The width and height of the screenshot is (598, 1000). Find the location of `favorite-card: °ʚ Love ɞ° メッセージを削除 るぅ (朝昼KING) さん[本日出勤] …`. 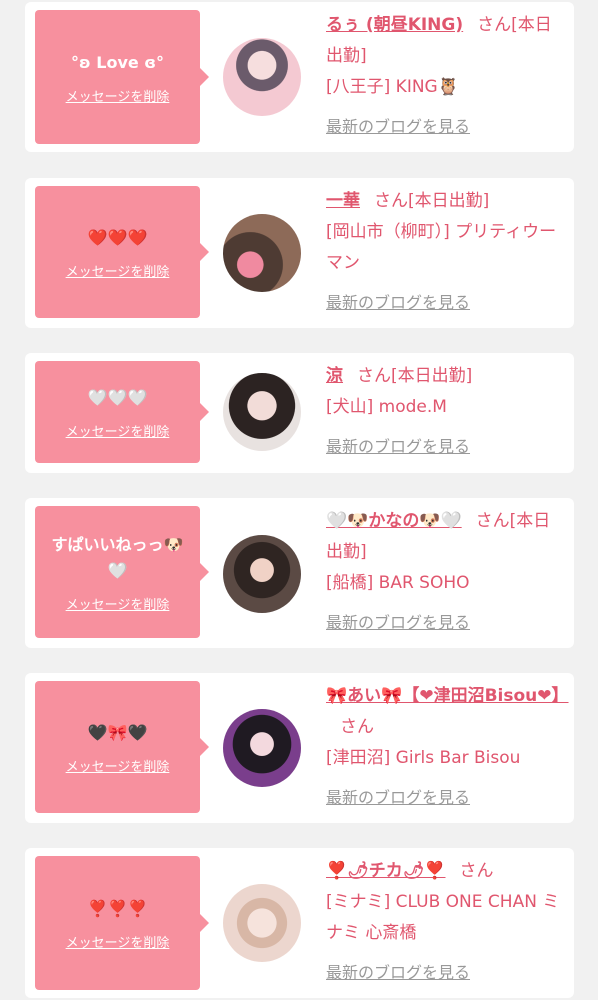

favorite-card: °ʚ Love ɞ° メッセージを削除 るぅ (朝昼KING) さん[本日出勤] … is located at coordinates (299, 77).